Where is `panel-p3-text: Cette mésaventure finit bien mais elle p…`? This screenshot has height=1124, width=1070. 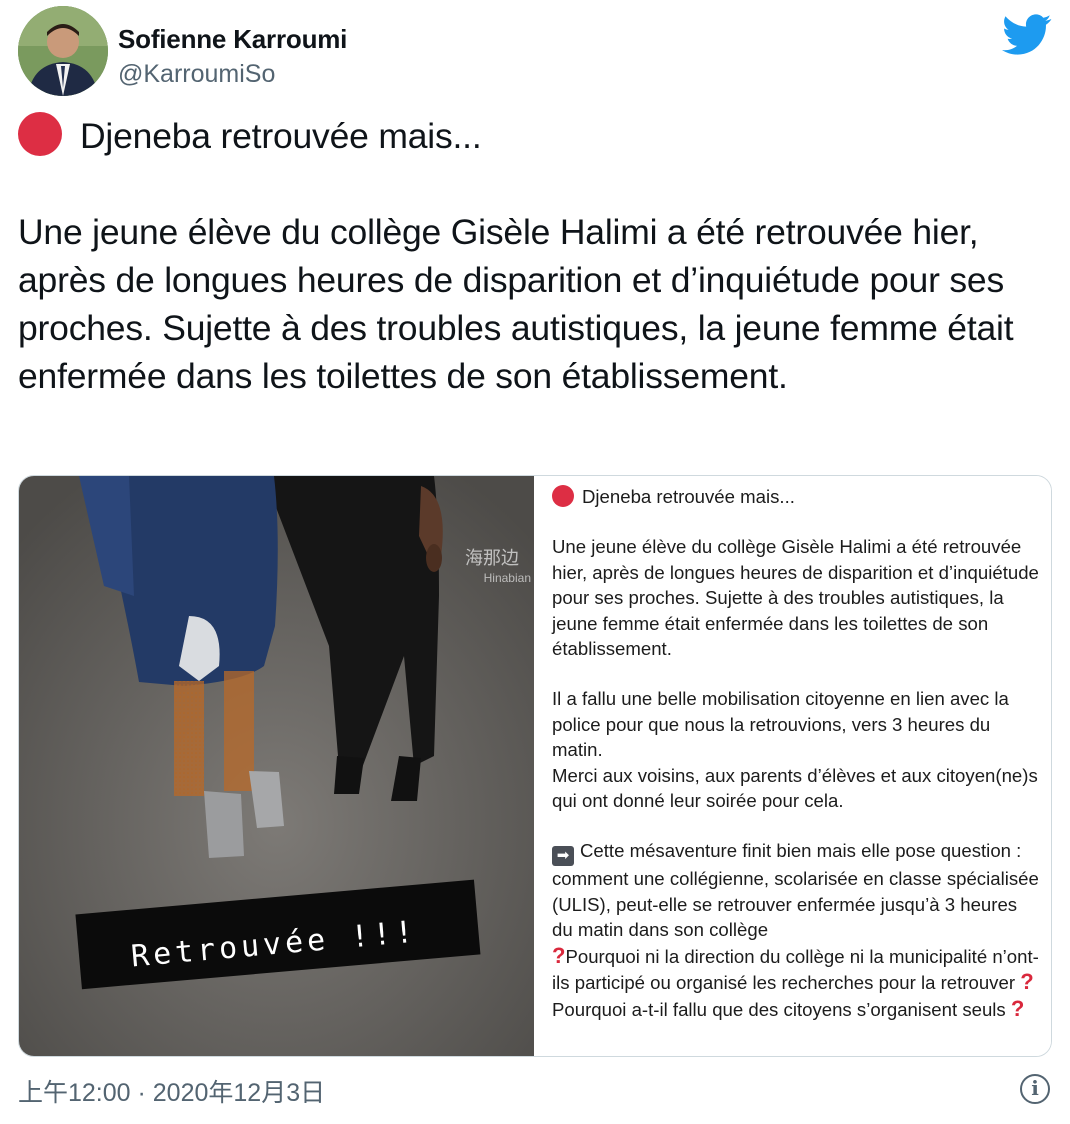
panel-p3-text: Cette mésaventure finit bien mais elle p… is located at coordinates (798, 890).